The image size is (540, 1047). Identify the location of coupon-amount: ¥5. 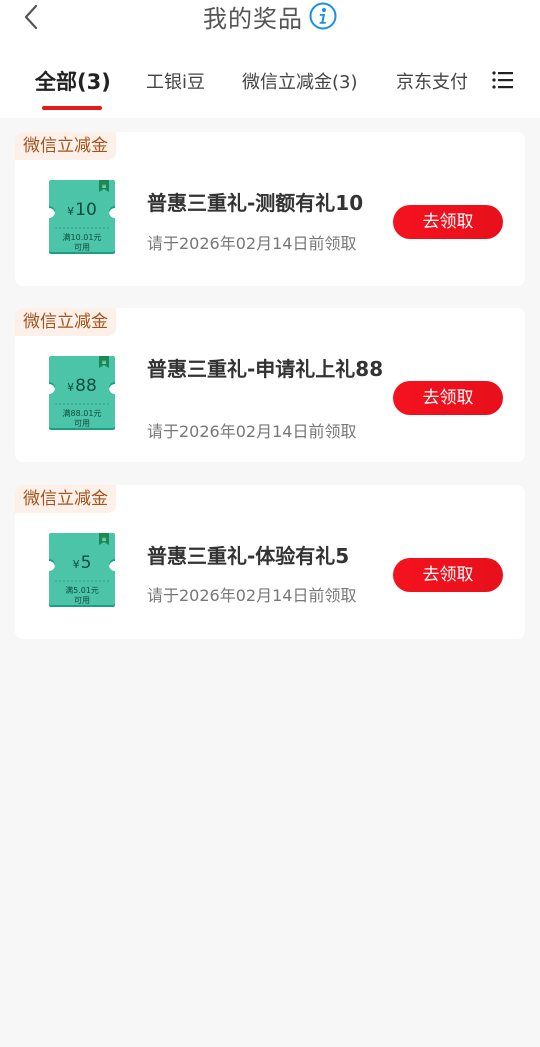
(82, 563).